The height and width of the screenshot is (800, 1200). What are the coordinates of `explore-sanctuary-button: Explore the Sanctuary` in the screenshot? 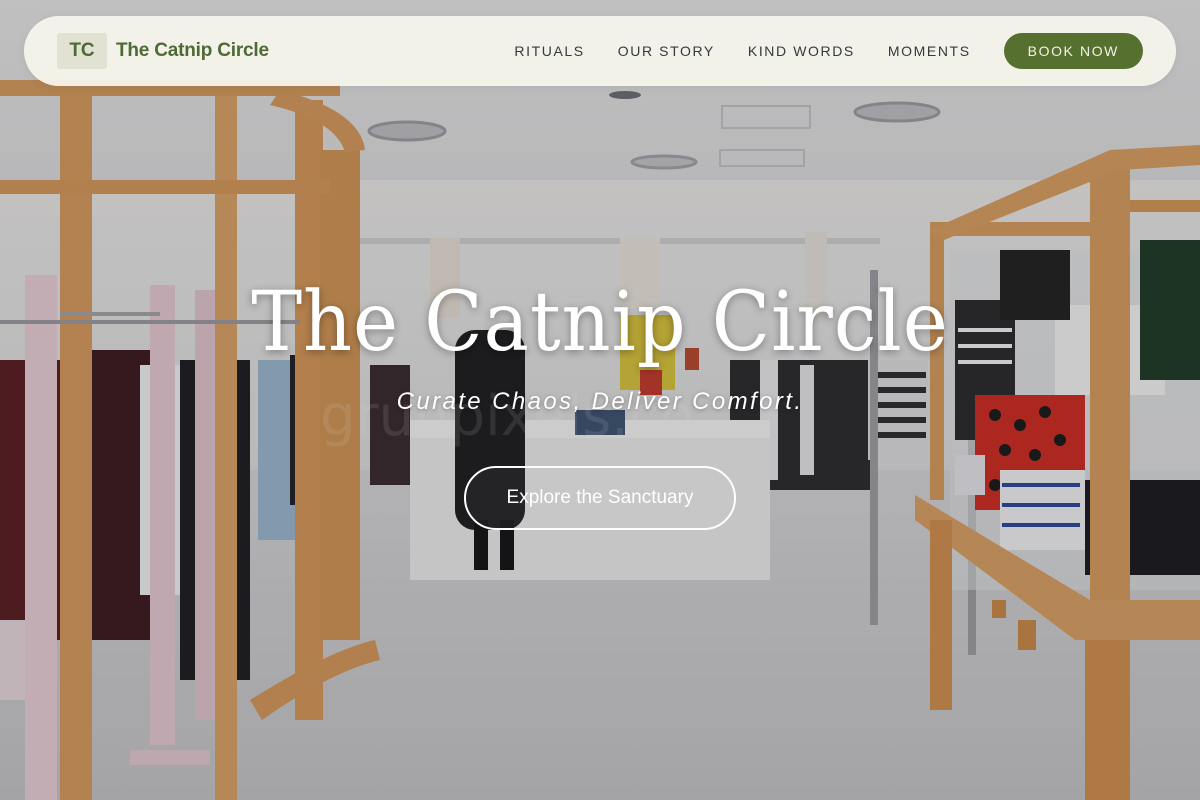 It's located at (600, 498).